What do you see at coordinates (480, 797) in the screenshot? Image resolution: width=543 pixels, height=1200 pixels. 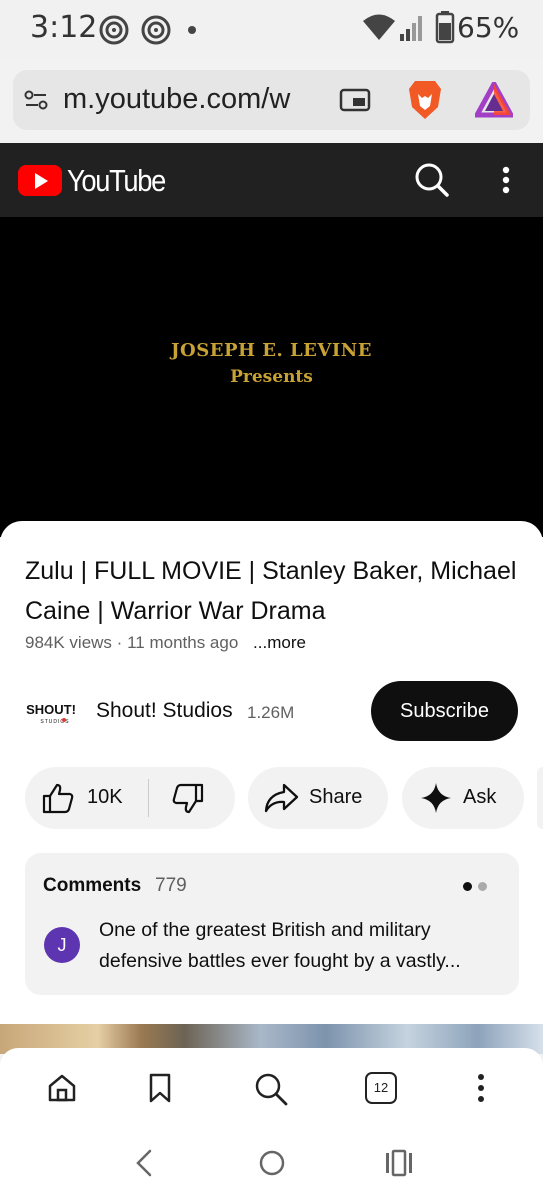 I see `ask-label: Ask` at bounding box center [480, 797].